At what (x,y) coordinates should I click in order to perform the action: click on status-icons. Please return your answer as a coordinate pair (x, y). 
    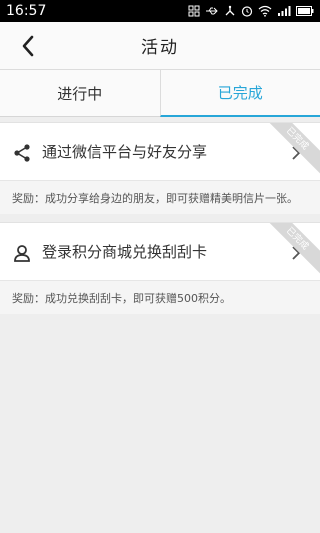
    Looking at the image, I should click on (251, 11).